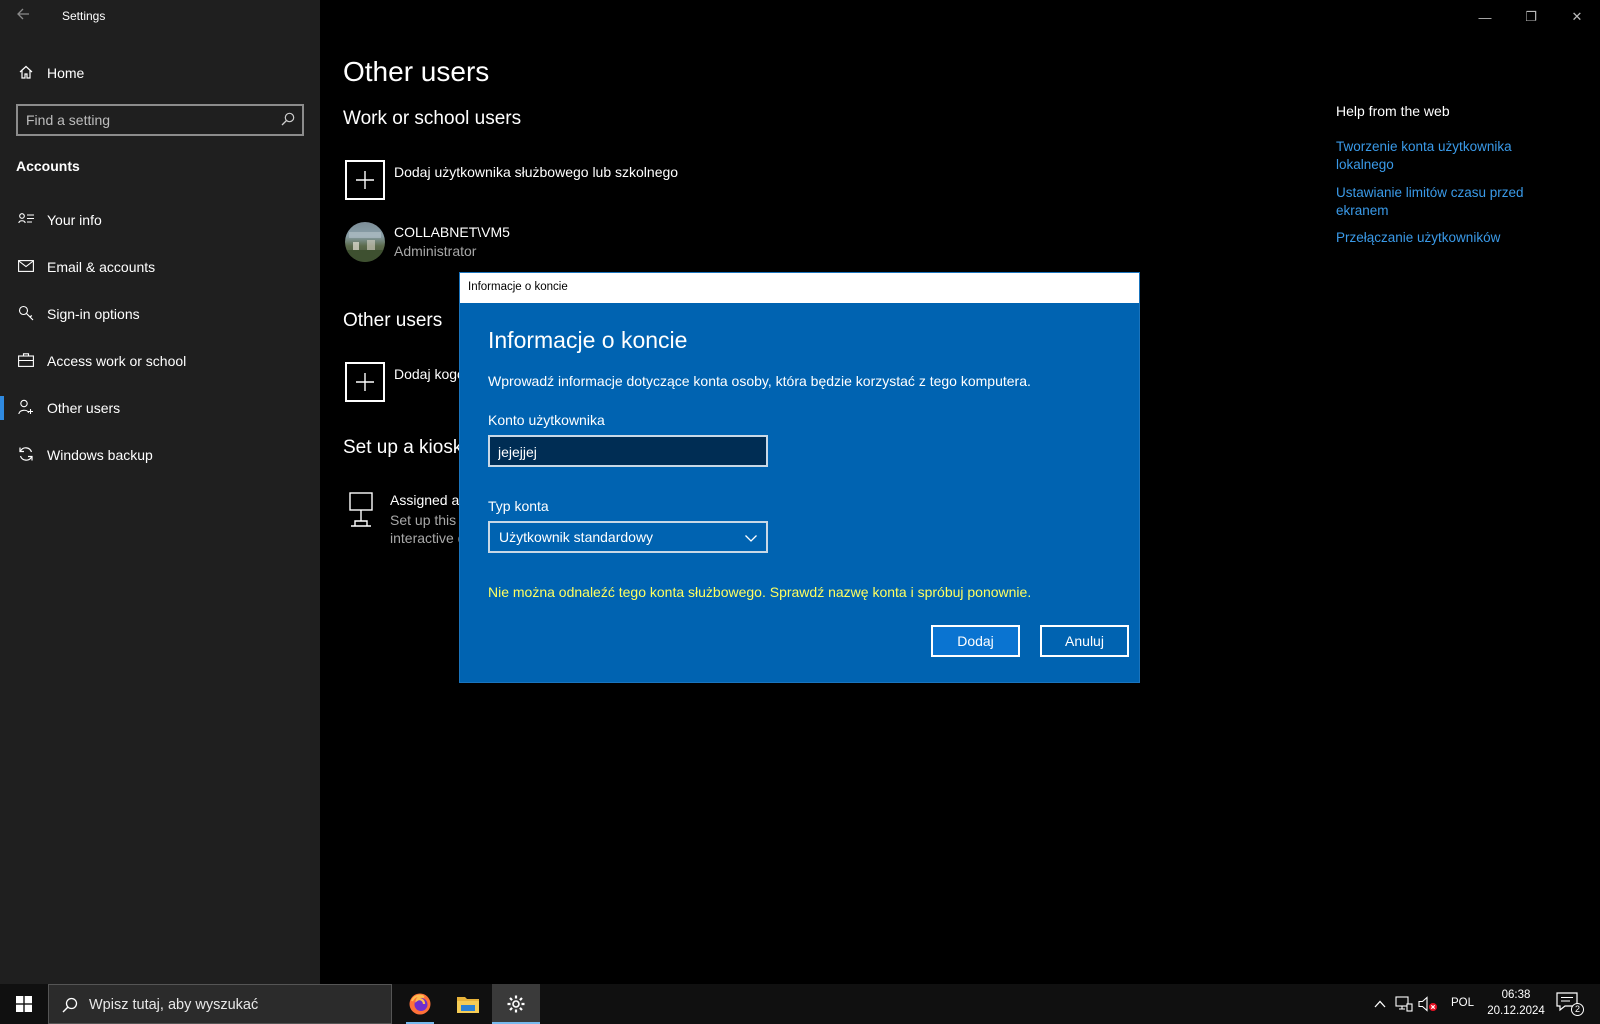 This screenshot has height=1024, width=1600. I want to click on find-setting-box, so click(160, 120).